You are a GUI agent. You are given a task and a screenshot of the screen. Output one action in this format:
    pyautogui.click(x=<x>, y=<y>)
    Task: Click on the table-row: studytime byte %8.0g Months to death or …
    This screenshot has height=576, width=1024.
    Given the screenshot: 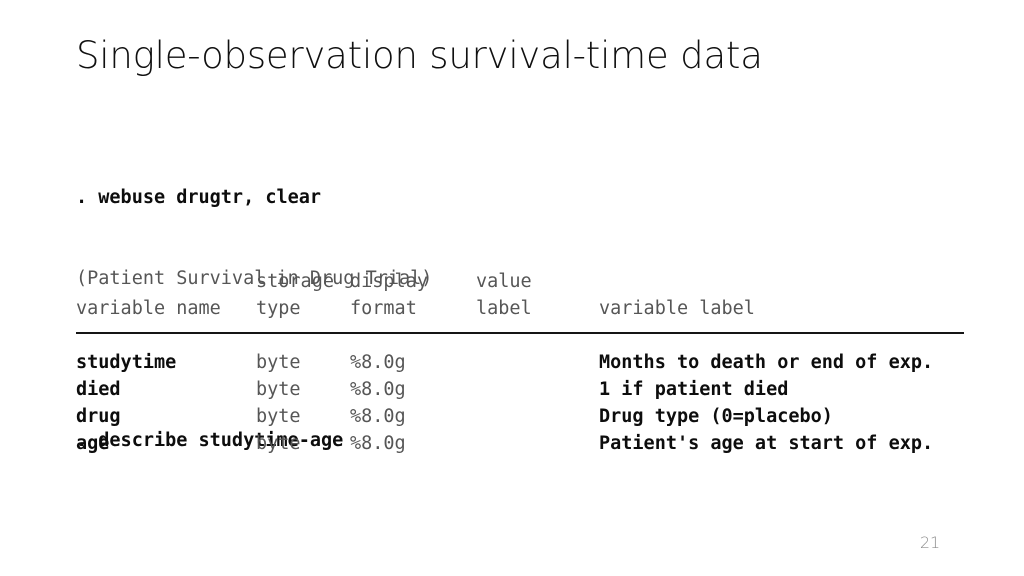 What is the action you would take?
    pyautogui.click(x=526, y=362)
    